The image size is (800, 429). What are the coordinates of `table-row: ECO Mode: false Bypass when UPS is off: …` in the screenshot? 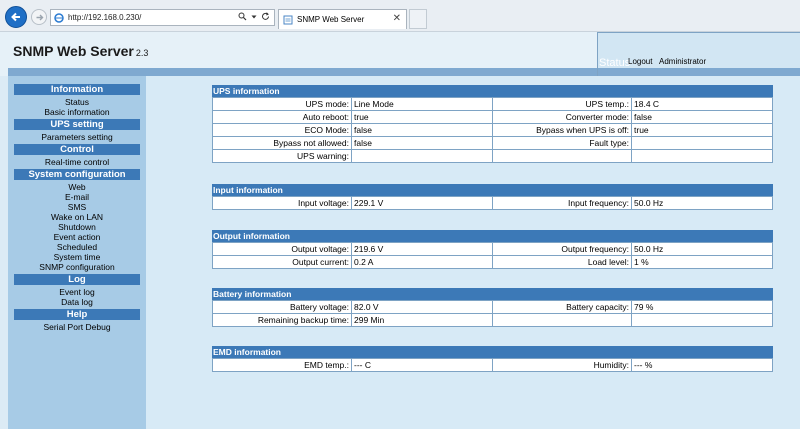 It's located at (492, 130).